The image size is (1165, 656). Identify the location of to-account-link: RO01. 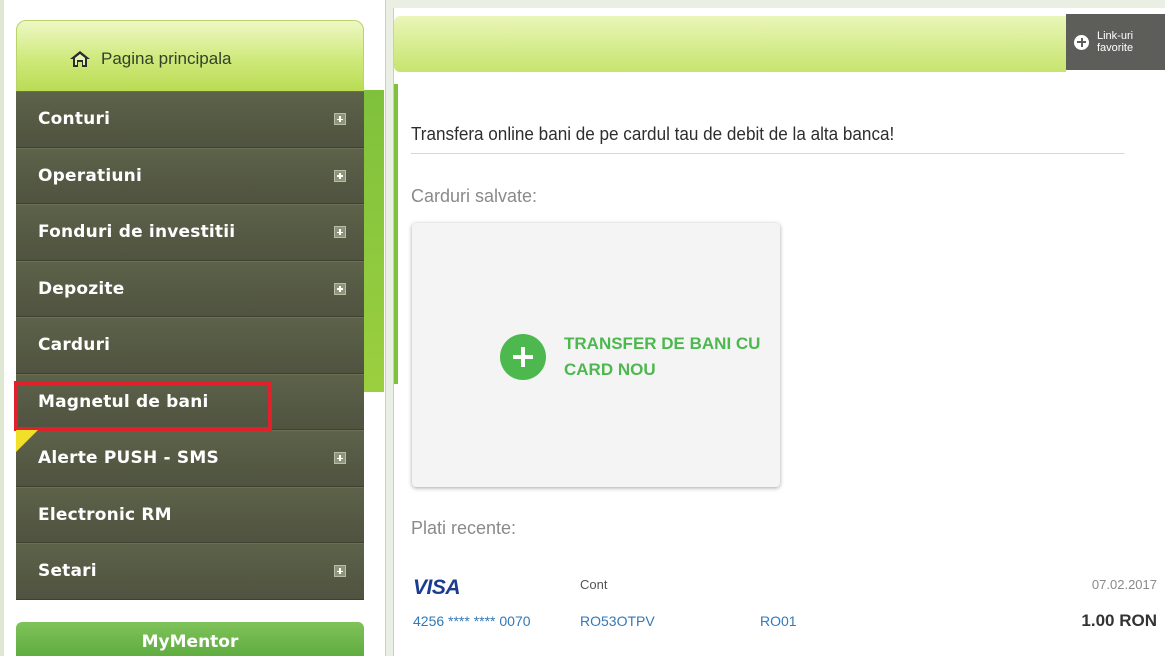
(778, 621).